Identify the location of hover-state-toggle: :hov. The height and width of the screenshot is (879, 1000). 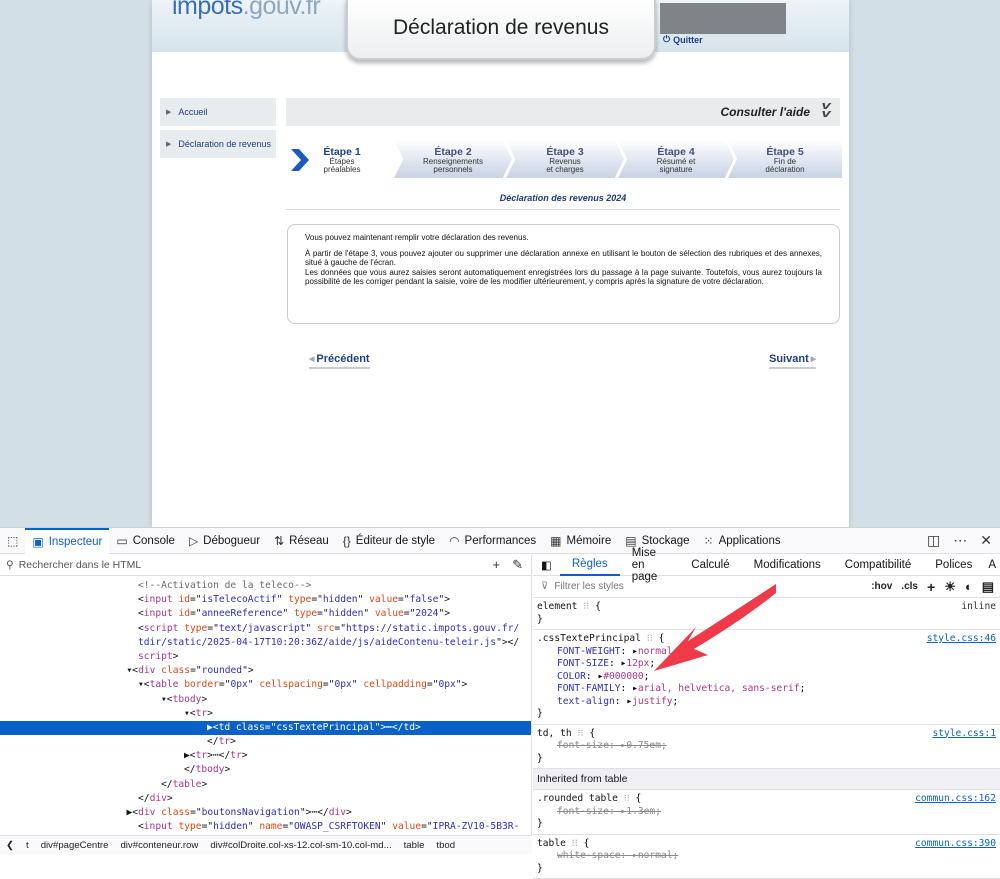
(881, 586).